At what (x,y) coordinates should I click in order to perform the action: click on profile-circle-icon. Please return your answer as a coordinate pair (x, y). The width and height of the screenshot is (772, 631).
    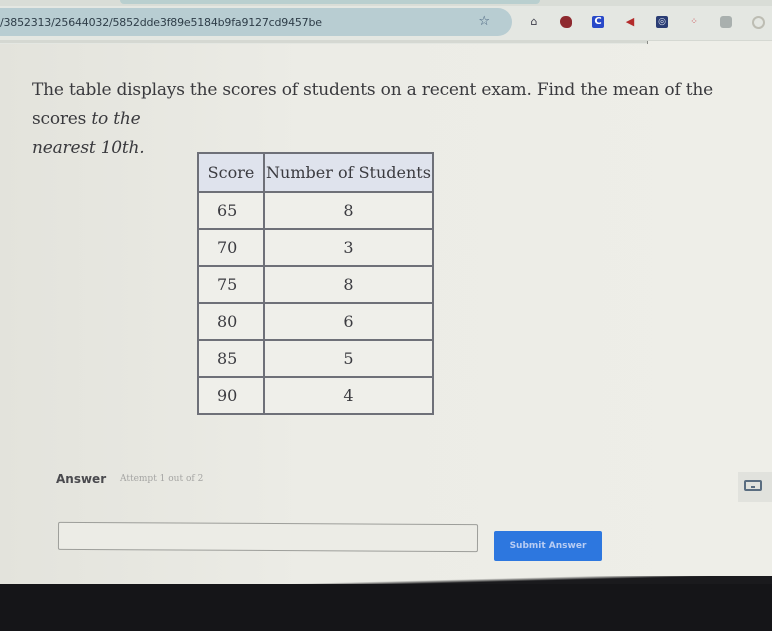
    Looking at the image, I should click on (758, 22).